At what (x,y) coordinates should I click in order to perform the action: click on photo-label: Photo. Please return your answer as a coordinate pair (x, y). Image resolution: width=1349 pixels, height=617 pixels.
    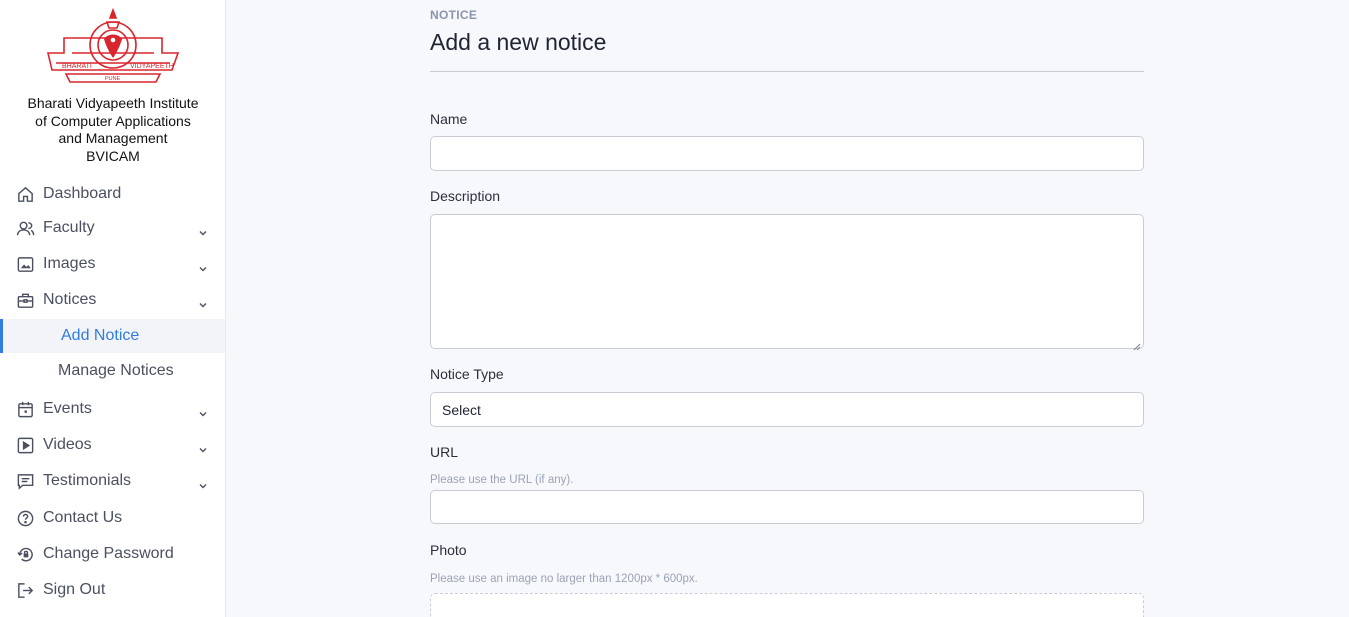
    Looking at the image, I should click on (448, 550).